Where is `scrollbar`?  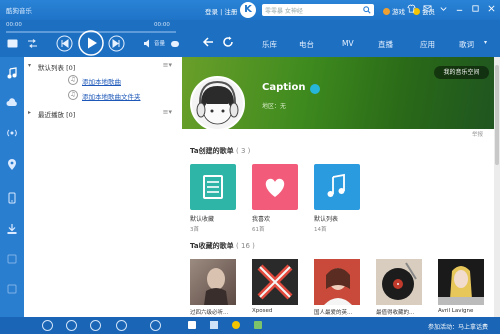 scrollbar is located at coordinates (497, 187).